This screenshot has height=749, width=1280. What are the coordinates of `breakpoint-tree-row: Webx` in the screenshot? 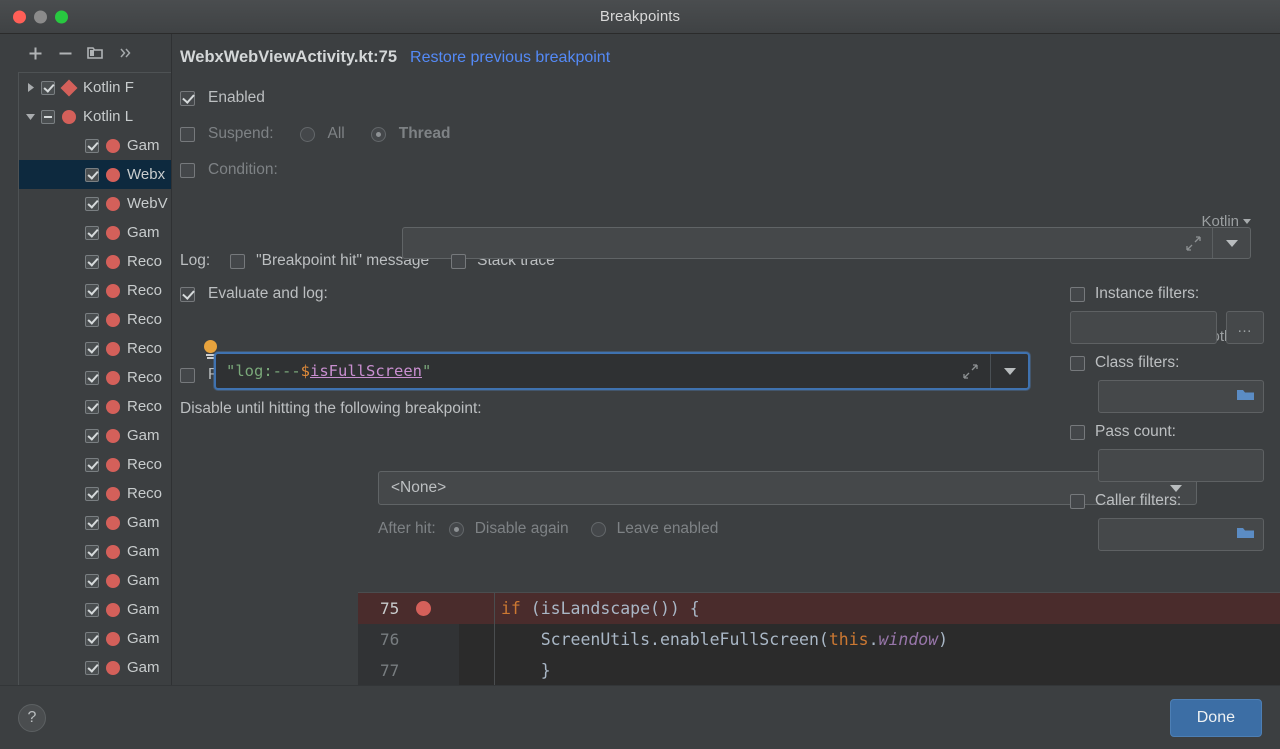 It's located at (95, 174).